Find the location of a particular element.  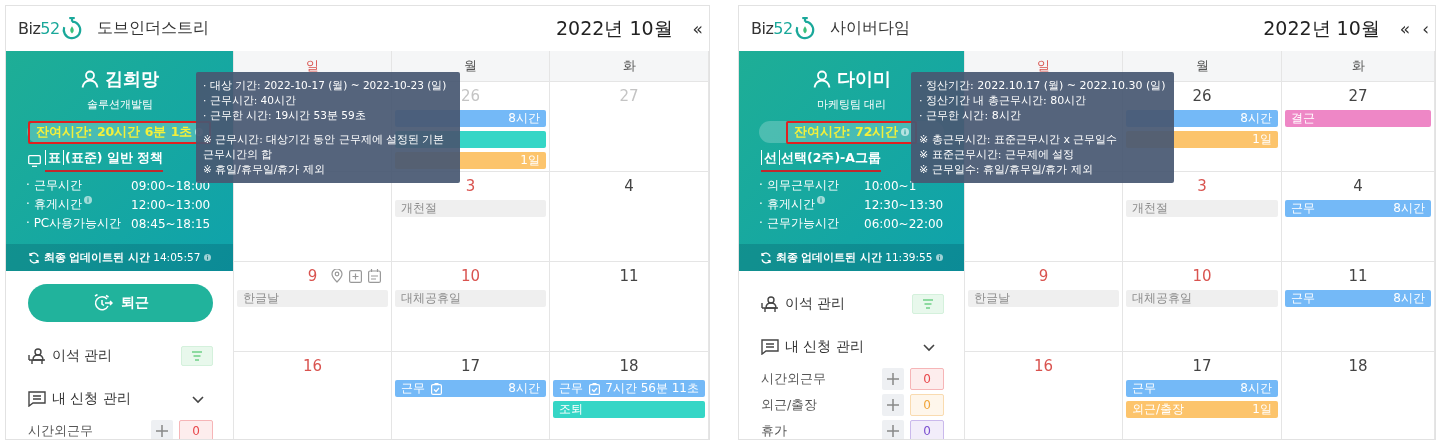

alarm-clock-icon is located at coordinates (102, 303).